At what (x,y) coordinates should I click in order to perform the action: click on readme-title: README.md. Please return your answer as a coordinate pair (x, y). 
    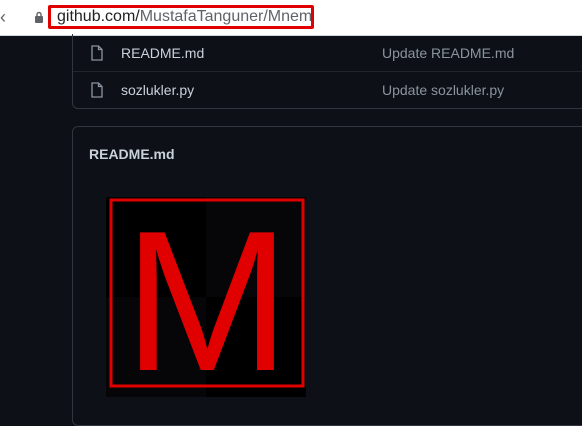
    Looking at the image, I should click on (132, 154).